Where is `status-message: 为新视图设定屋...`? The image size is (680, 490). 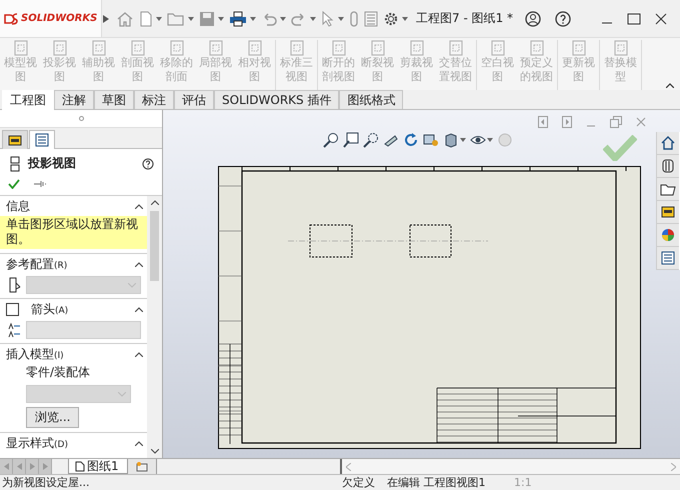 status-message: 为新视图设定屋... is located at coordinates (45, 482).